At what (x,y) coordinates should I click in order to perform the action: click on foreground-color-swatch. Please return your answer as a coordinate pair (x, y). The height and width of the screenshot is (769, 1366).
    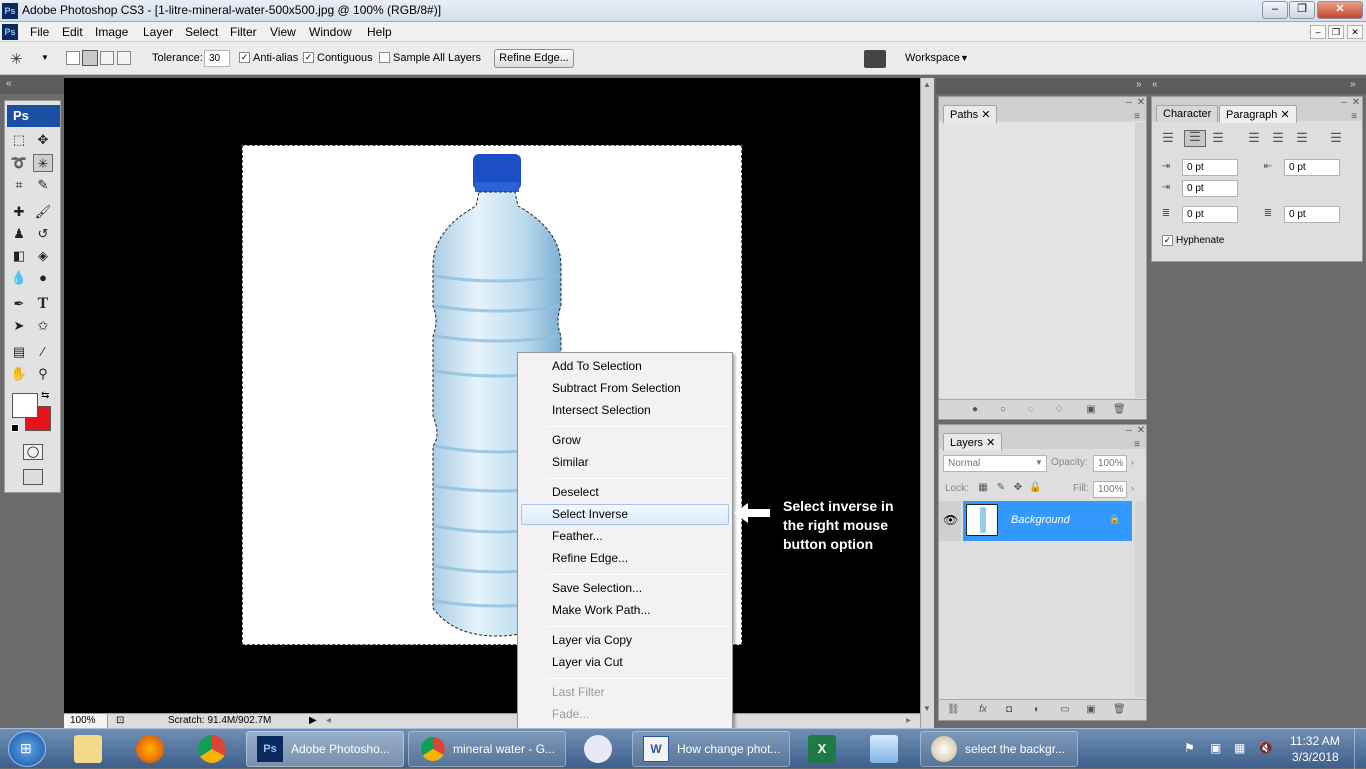
    Looking at the image, I should click on (25, 405).